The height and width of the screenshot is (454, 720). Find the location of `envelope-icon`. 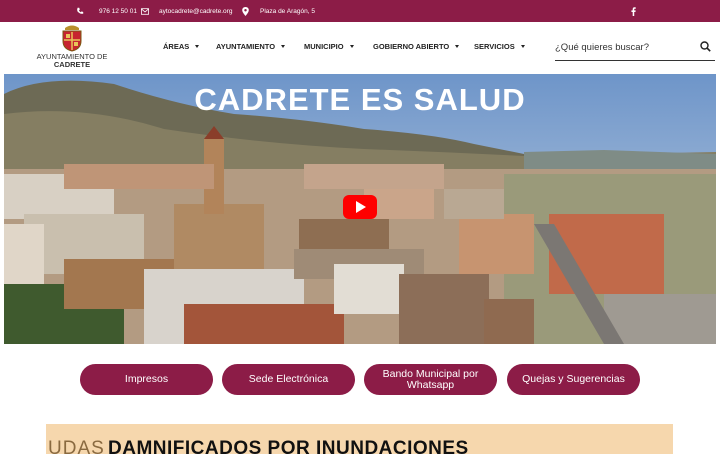

envelope-icon is located at coordinates (145, 11).